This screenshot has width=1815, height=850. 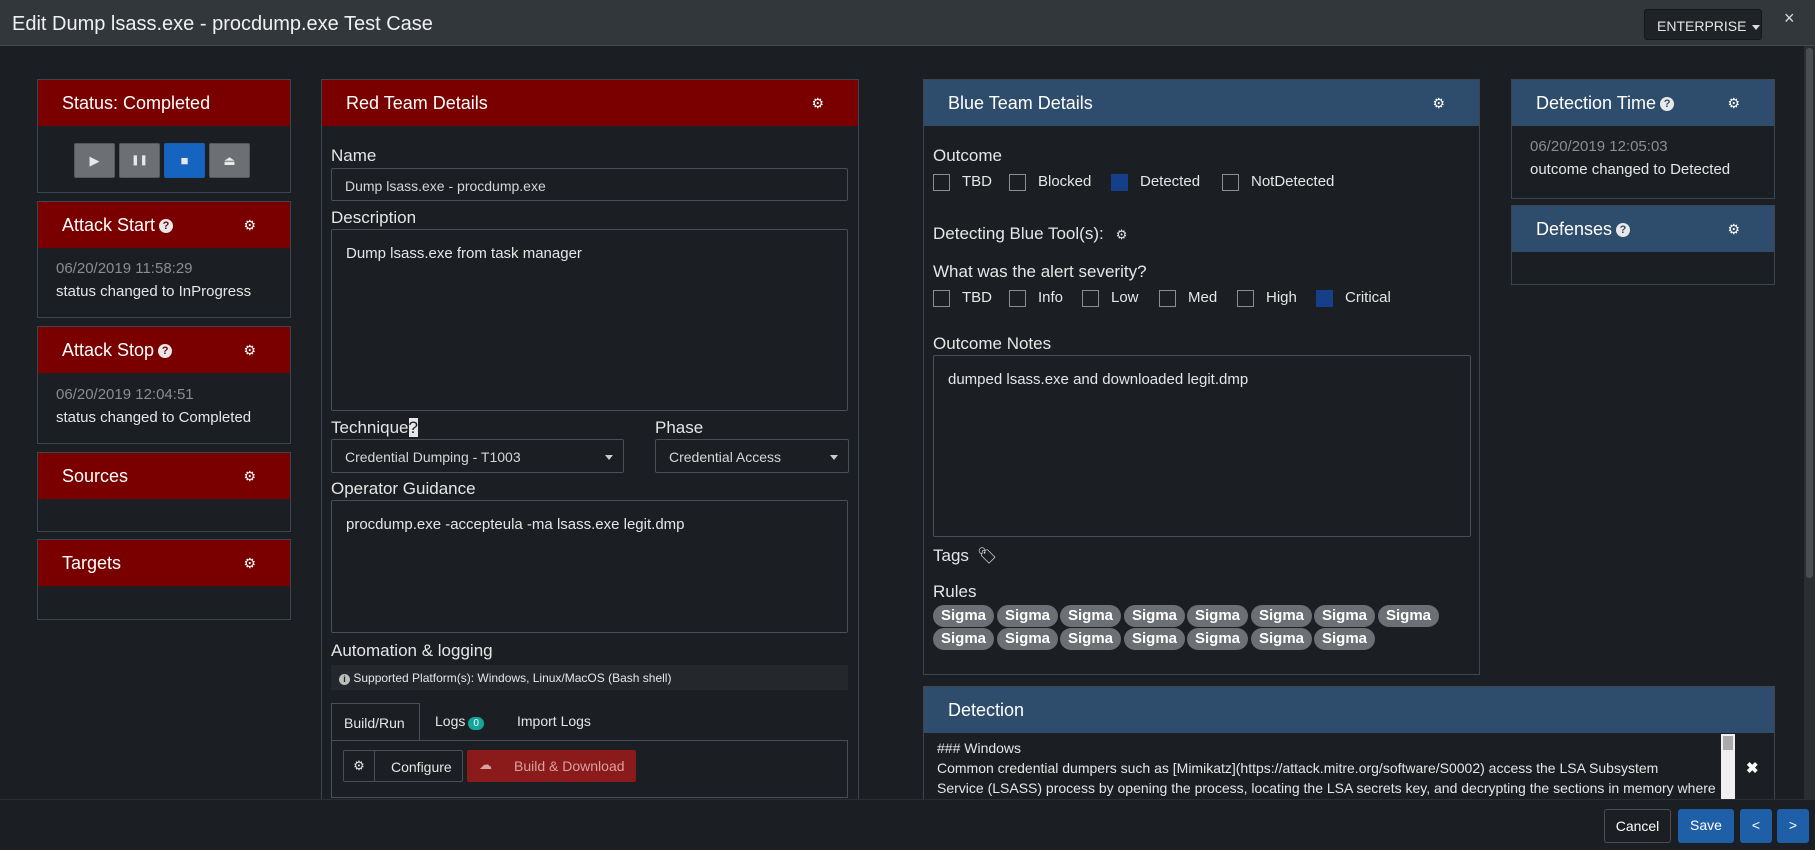 I want to click on defenses-header: Defenses? ⚙, so click(x=1643, y=229).